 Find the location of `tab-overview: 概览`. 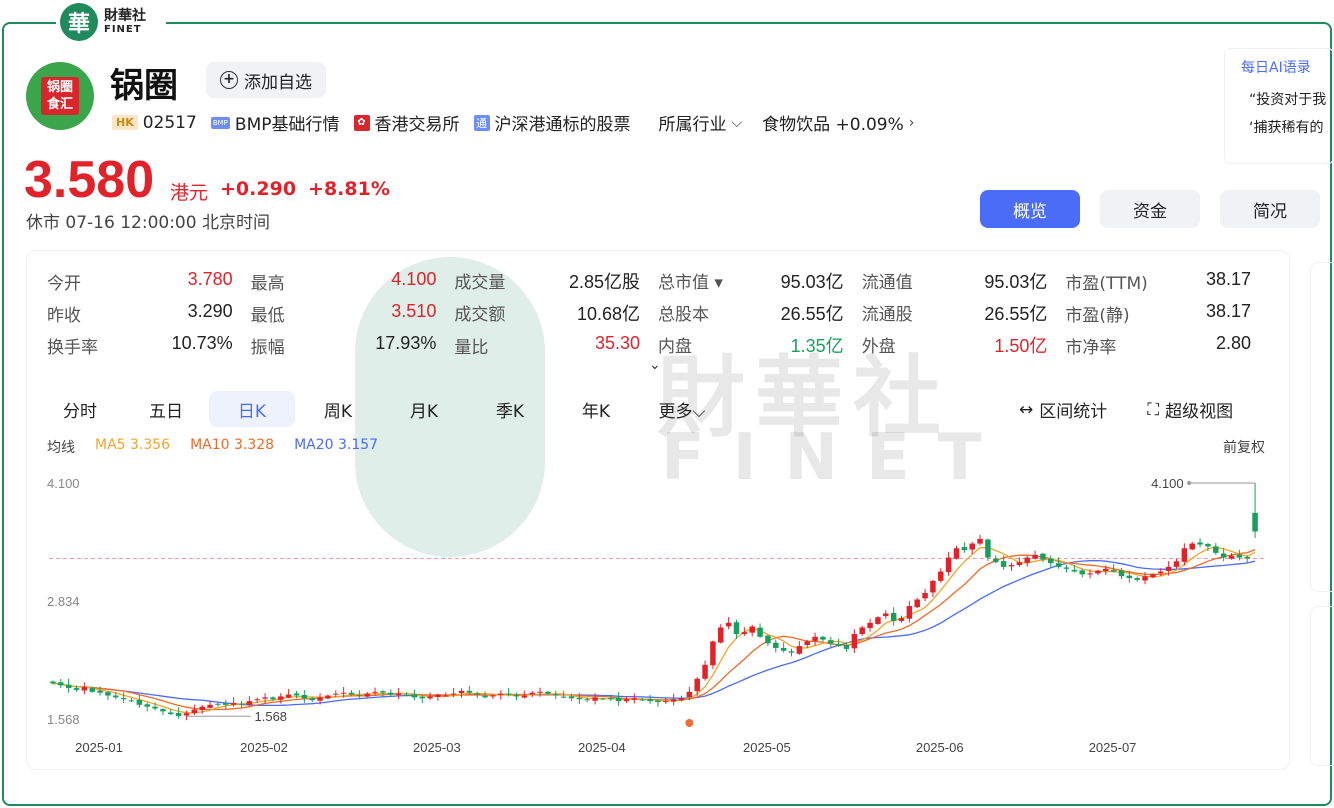

tab-overview: 概览 is located at coordinates (1030, 209).